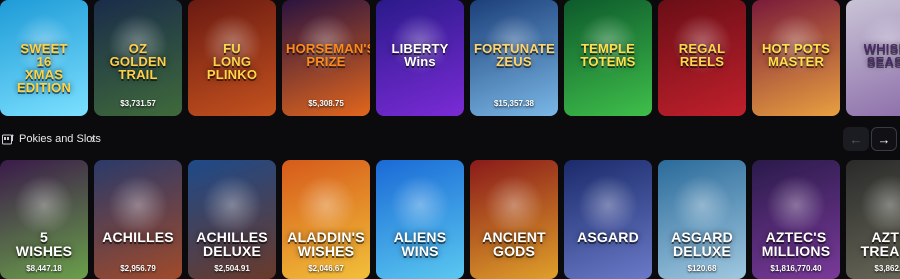  I want to click on jackpot-amount: $3,731.57, so click(138, 103).